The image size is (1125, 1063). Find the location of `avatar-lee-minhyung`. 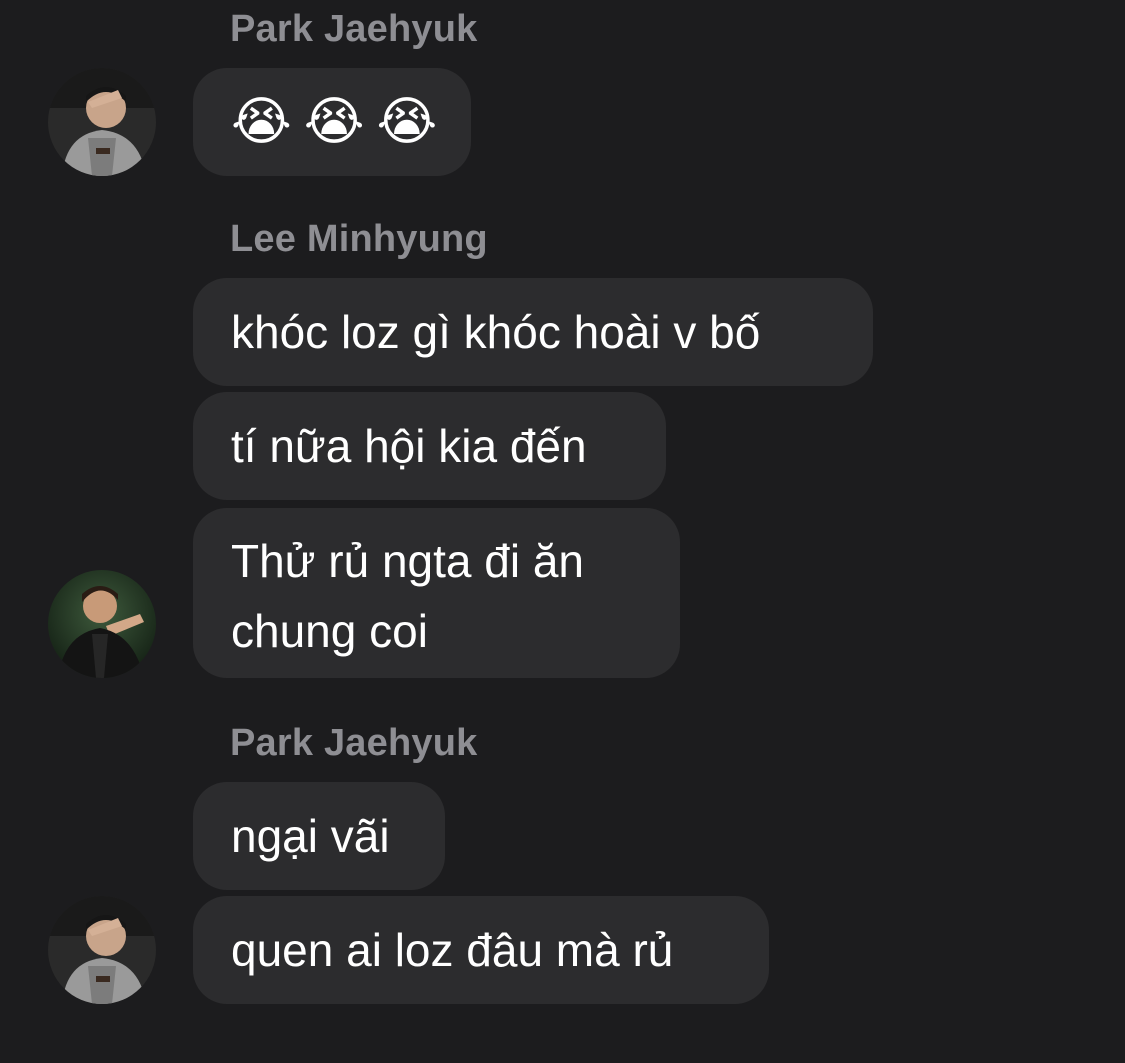

avatar-lee-minhyung is located at coordinates (102, 624).